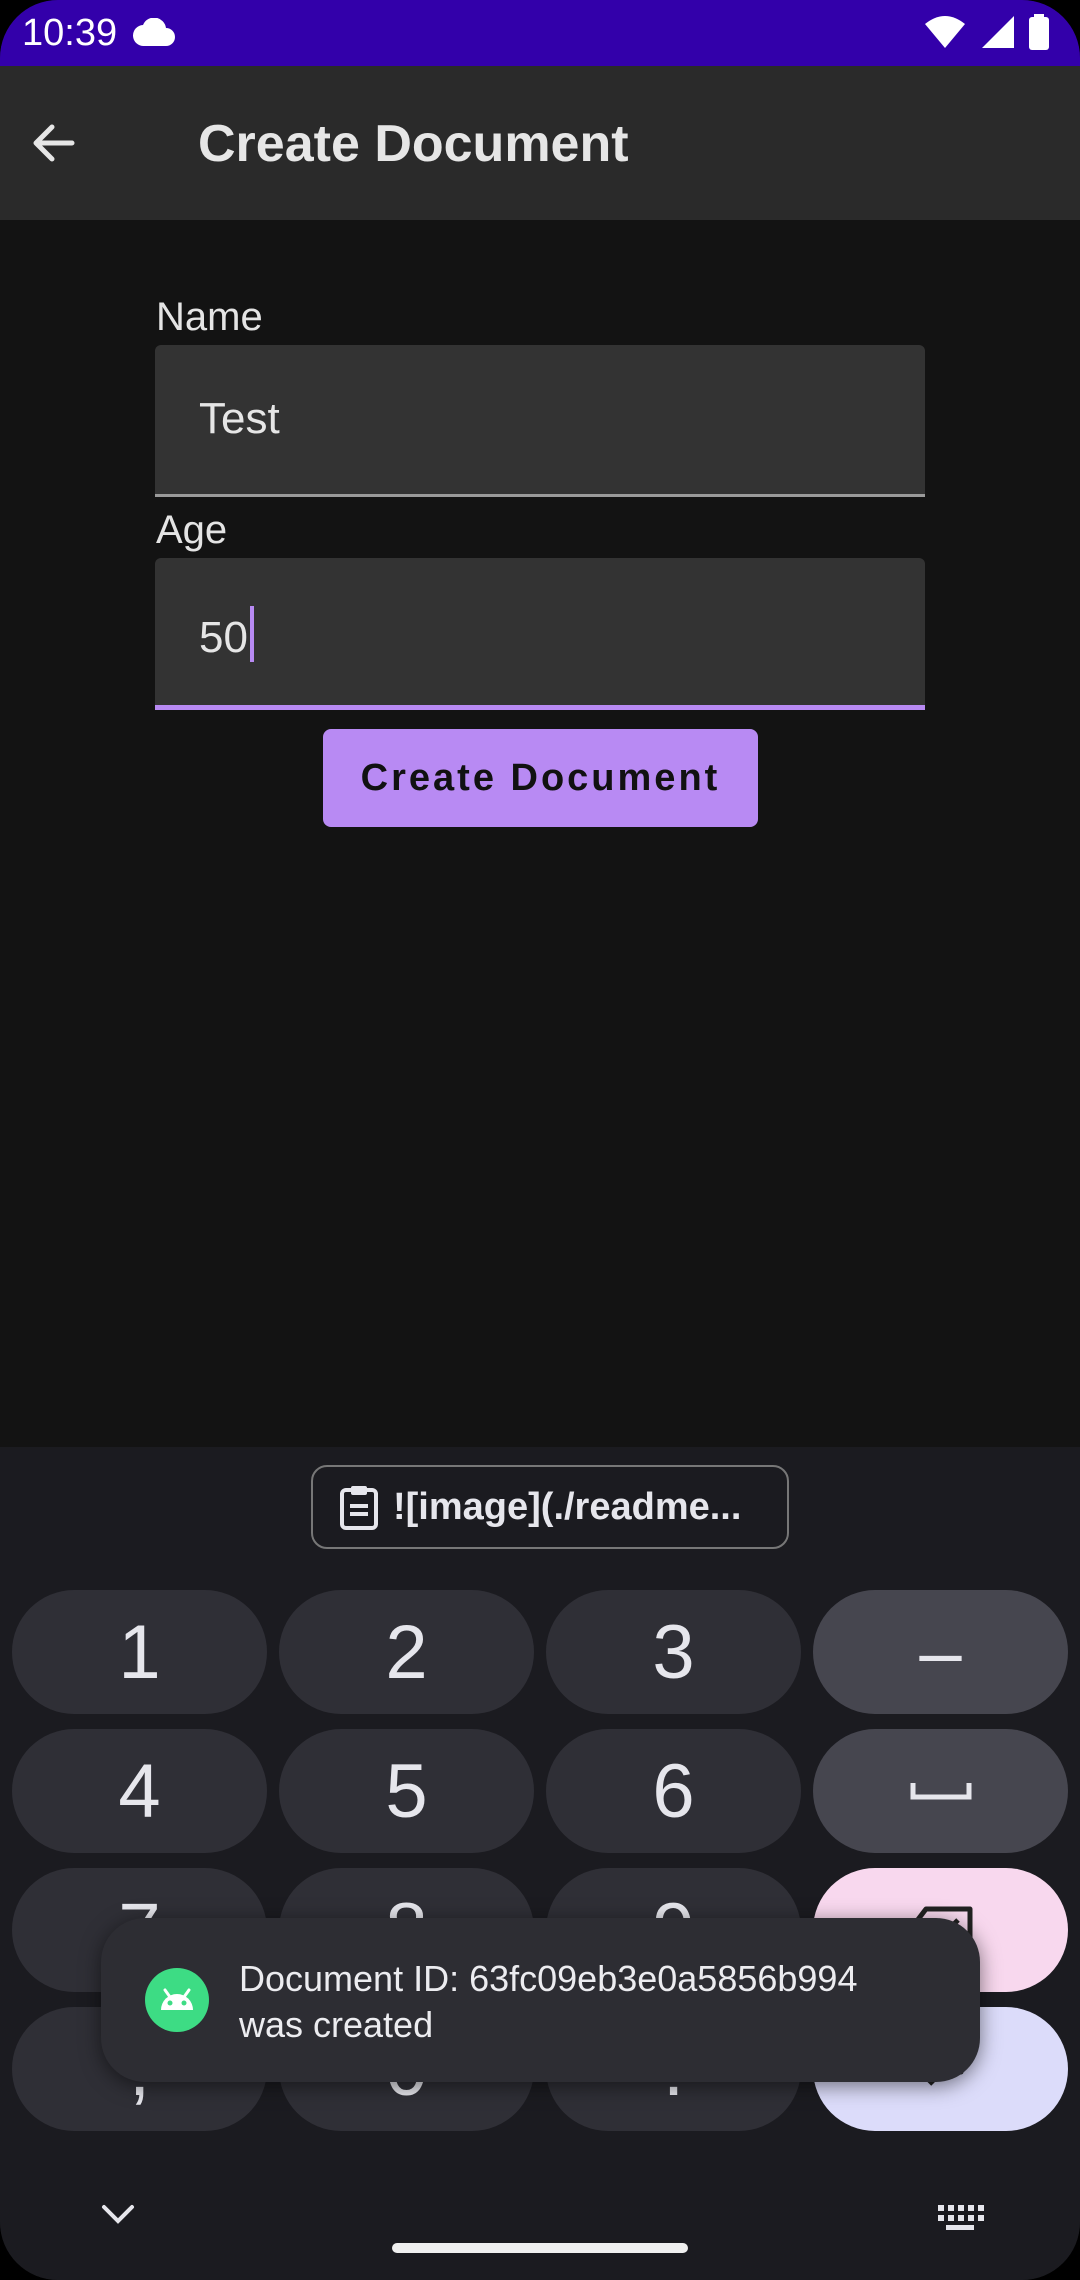 The height and width of the screenshot is (2280, 1080). I want to click on name-field: Test, so click(540, 421).